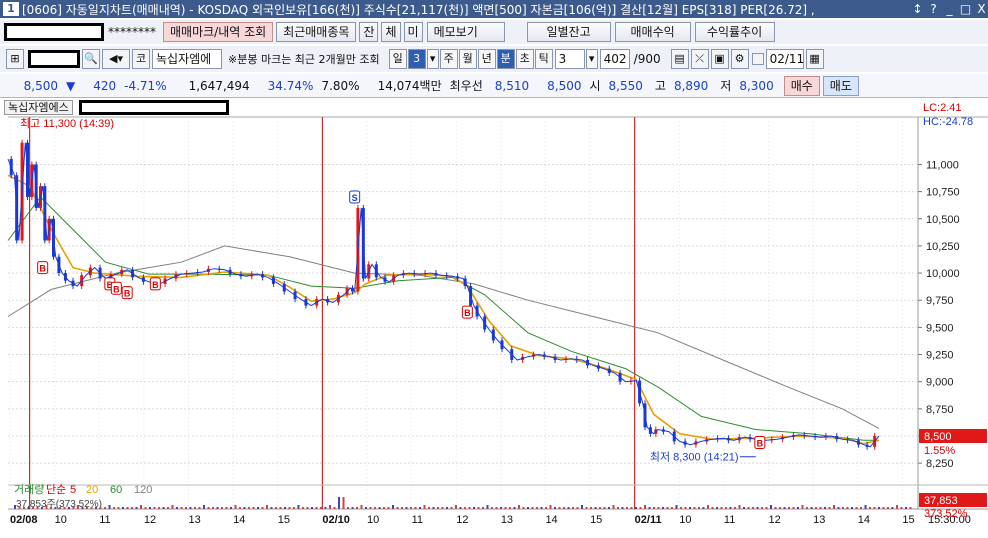  Describe the element at coordinates (116, 59) in the screenshot. I see `speaker-icon: ◀▾` at that location.